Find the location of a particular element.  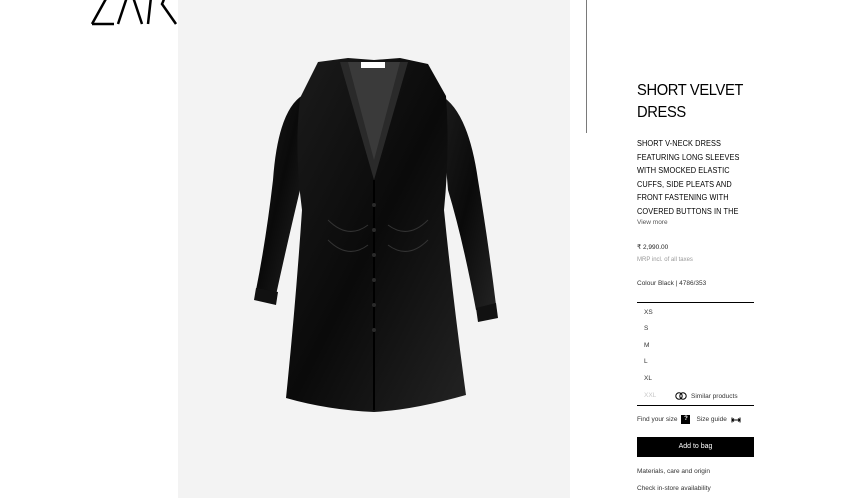

question-icon: ? is located at coordinates (686, 419).